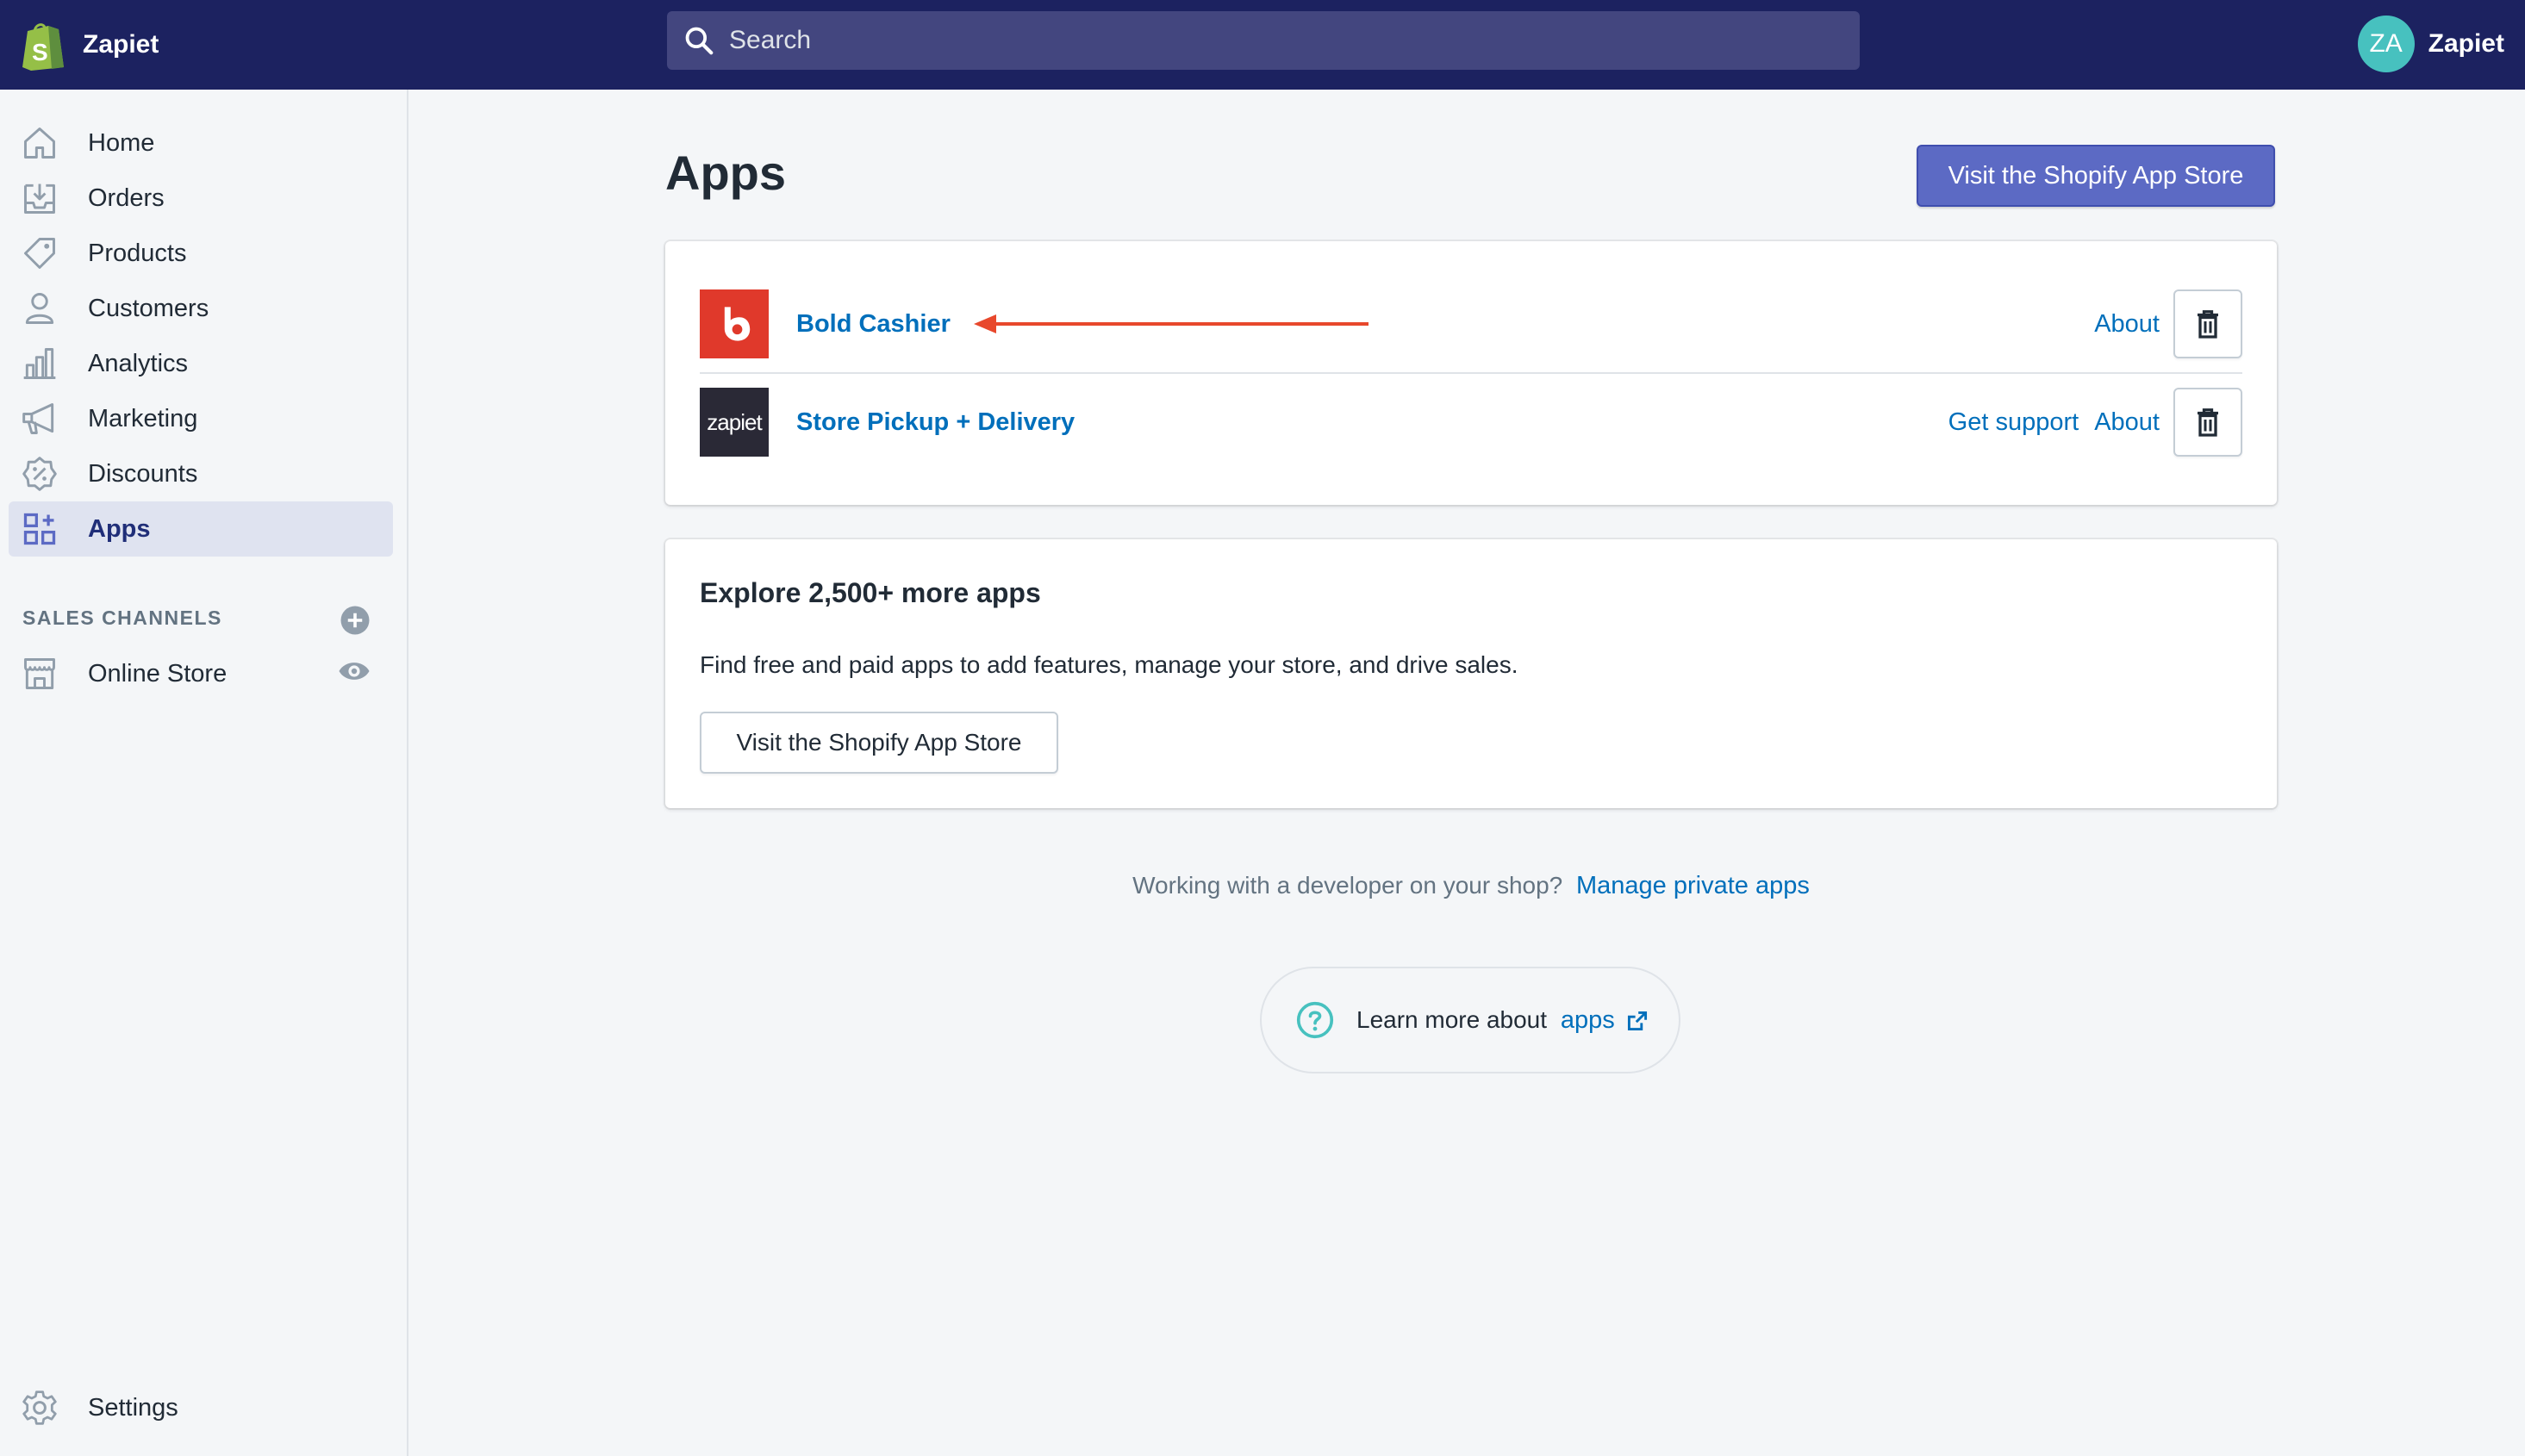 The width and height of the screenshot is (2525, 1456). I want to click on sidebar-item-label: Home, so click(121, 143).